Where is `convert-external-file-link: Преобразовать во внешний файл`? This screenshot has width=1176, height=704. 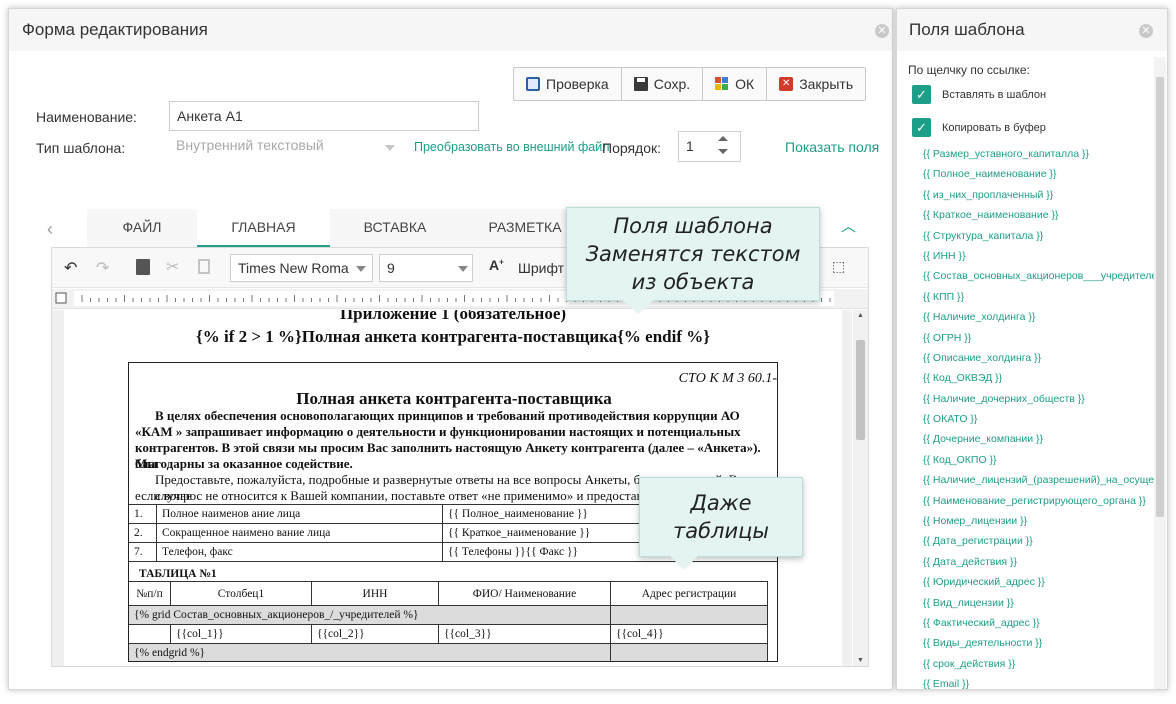
convert-external-file-link: Преобразовать во внешний файл is located at coordinates (512, 147).